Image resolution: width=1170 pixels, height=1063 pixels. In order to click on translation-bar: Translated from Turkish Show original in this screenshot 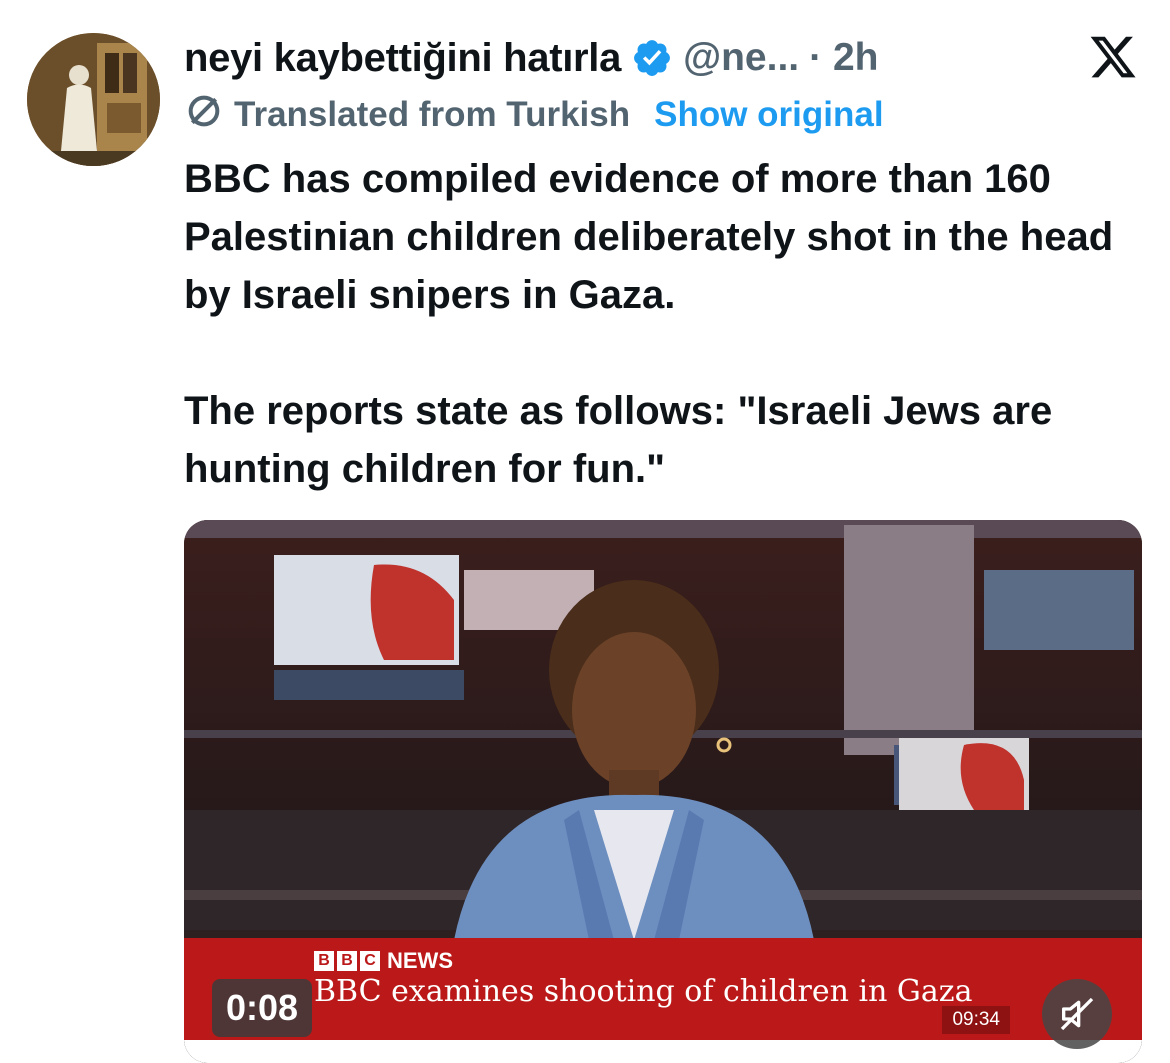, I will do `click(534, 115)`.